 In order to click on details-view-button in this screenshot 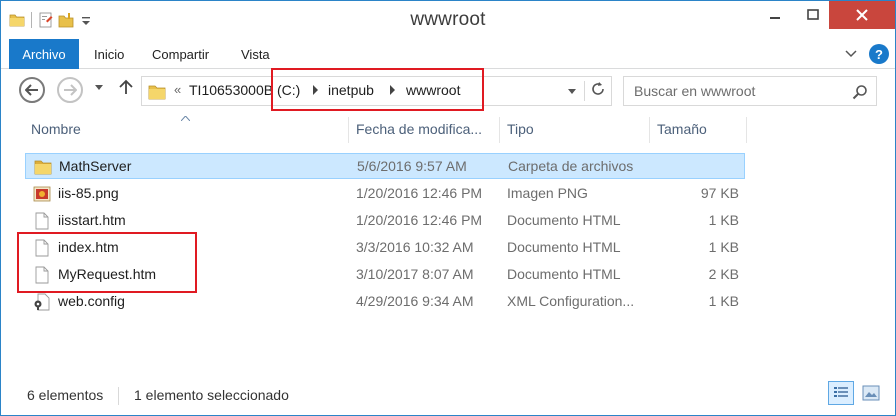, I will do `click(841, 393)`.